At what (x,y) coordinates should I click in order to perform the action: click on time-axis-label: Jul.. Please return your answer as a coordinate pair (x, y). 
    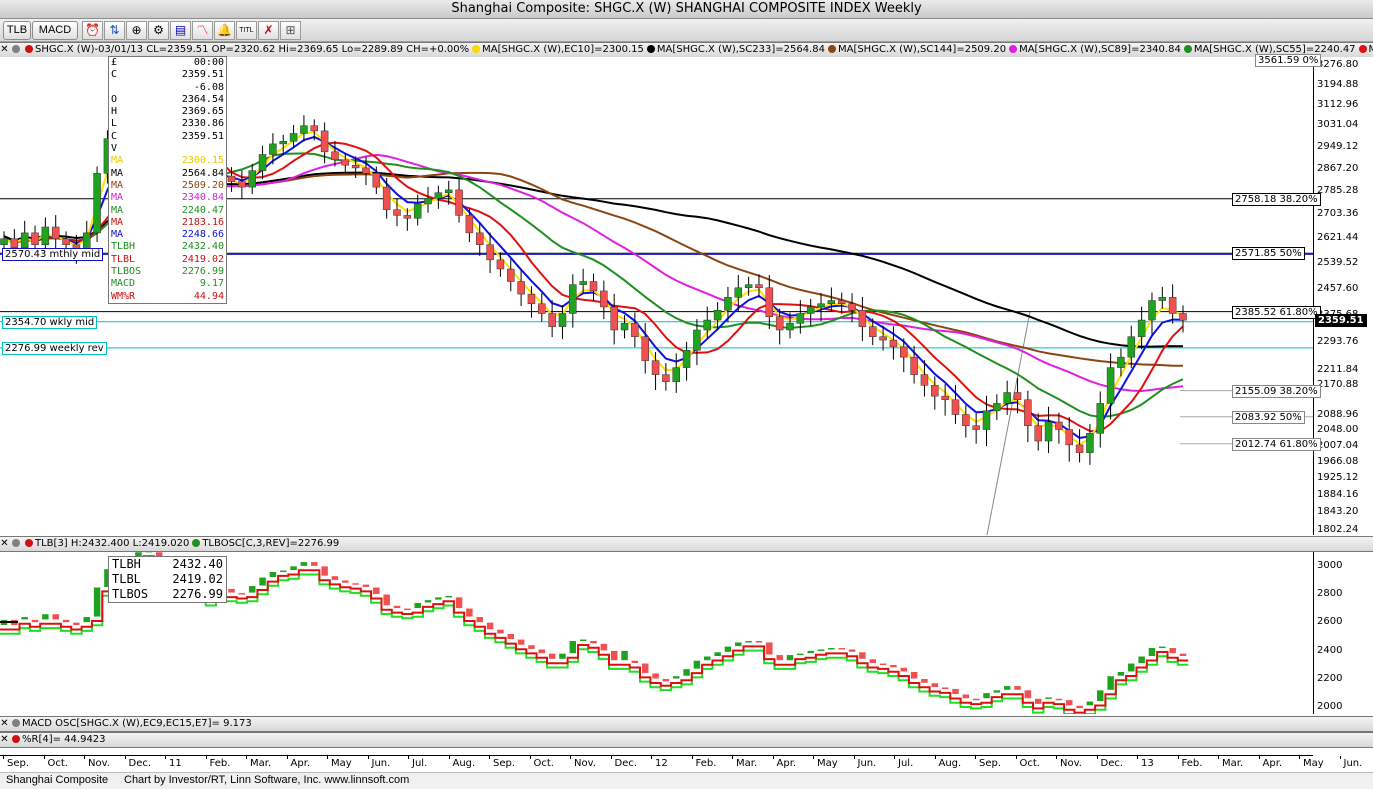
    Looking at the image, I should click on (906, 763).